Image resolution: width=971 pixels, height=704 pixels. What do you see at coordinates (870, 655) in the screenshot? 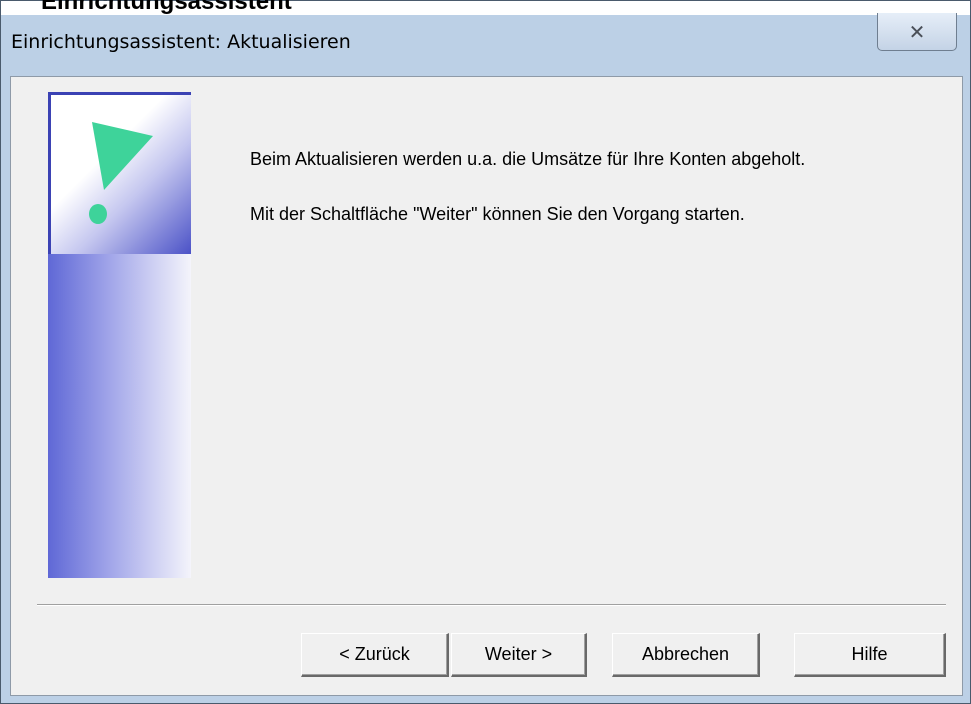
I see `help-button: Hilfe` at bounding box center [870, 655].